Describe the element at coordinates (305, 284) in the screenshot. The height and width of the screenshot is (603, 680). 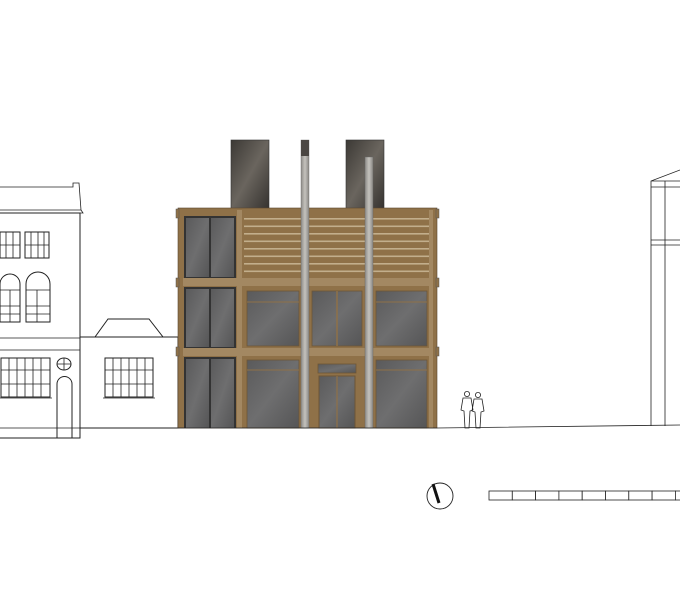
I see `flue-pipe-left` at that location.